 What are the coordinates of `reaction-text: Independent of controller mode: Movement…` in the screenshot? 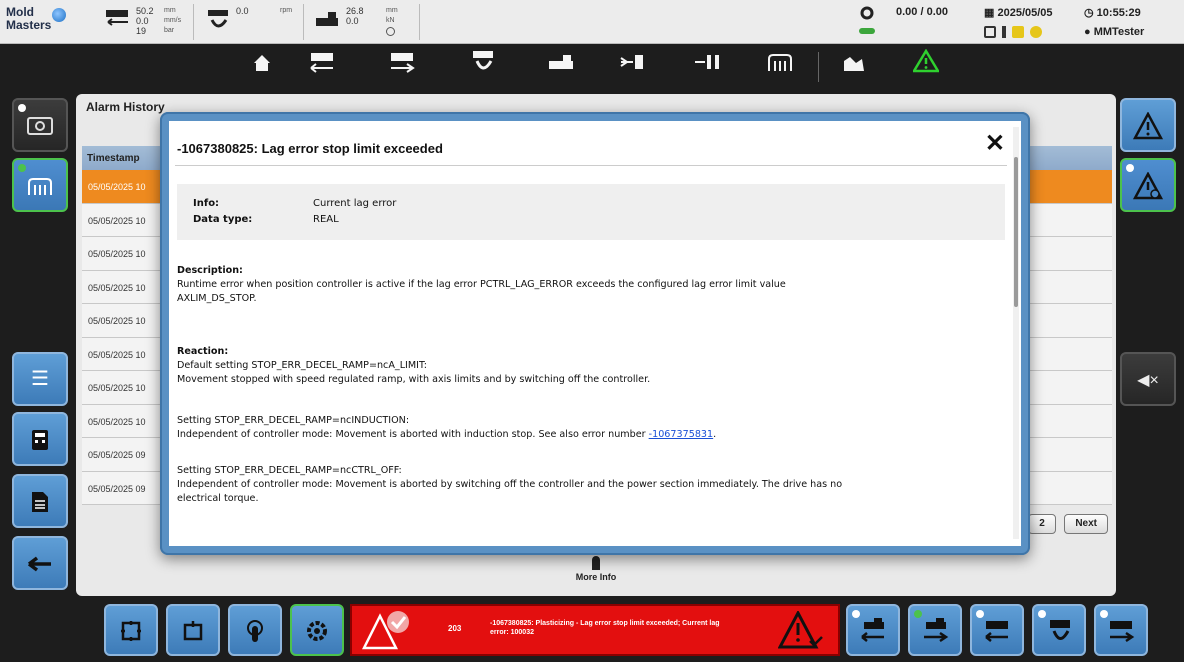 It's located at (510, 484).